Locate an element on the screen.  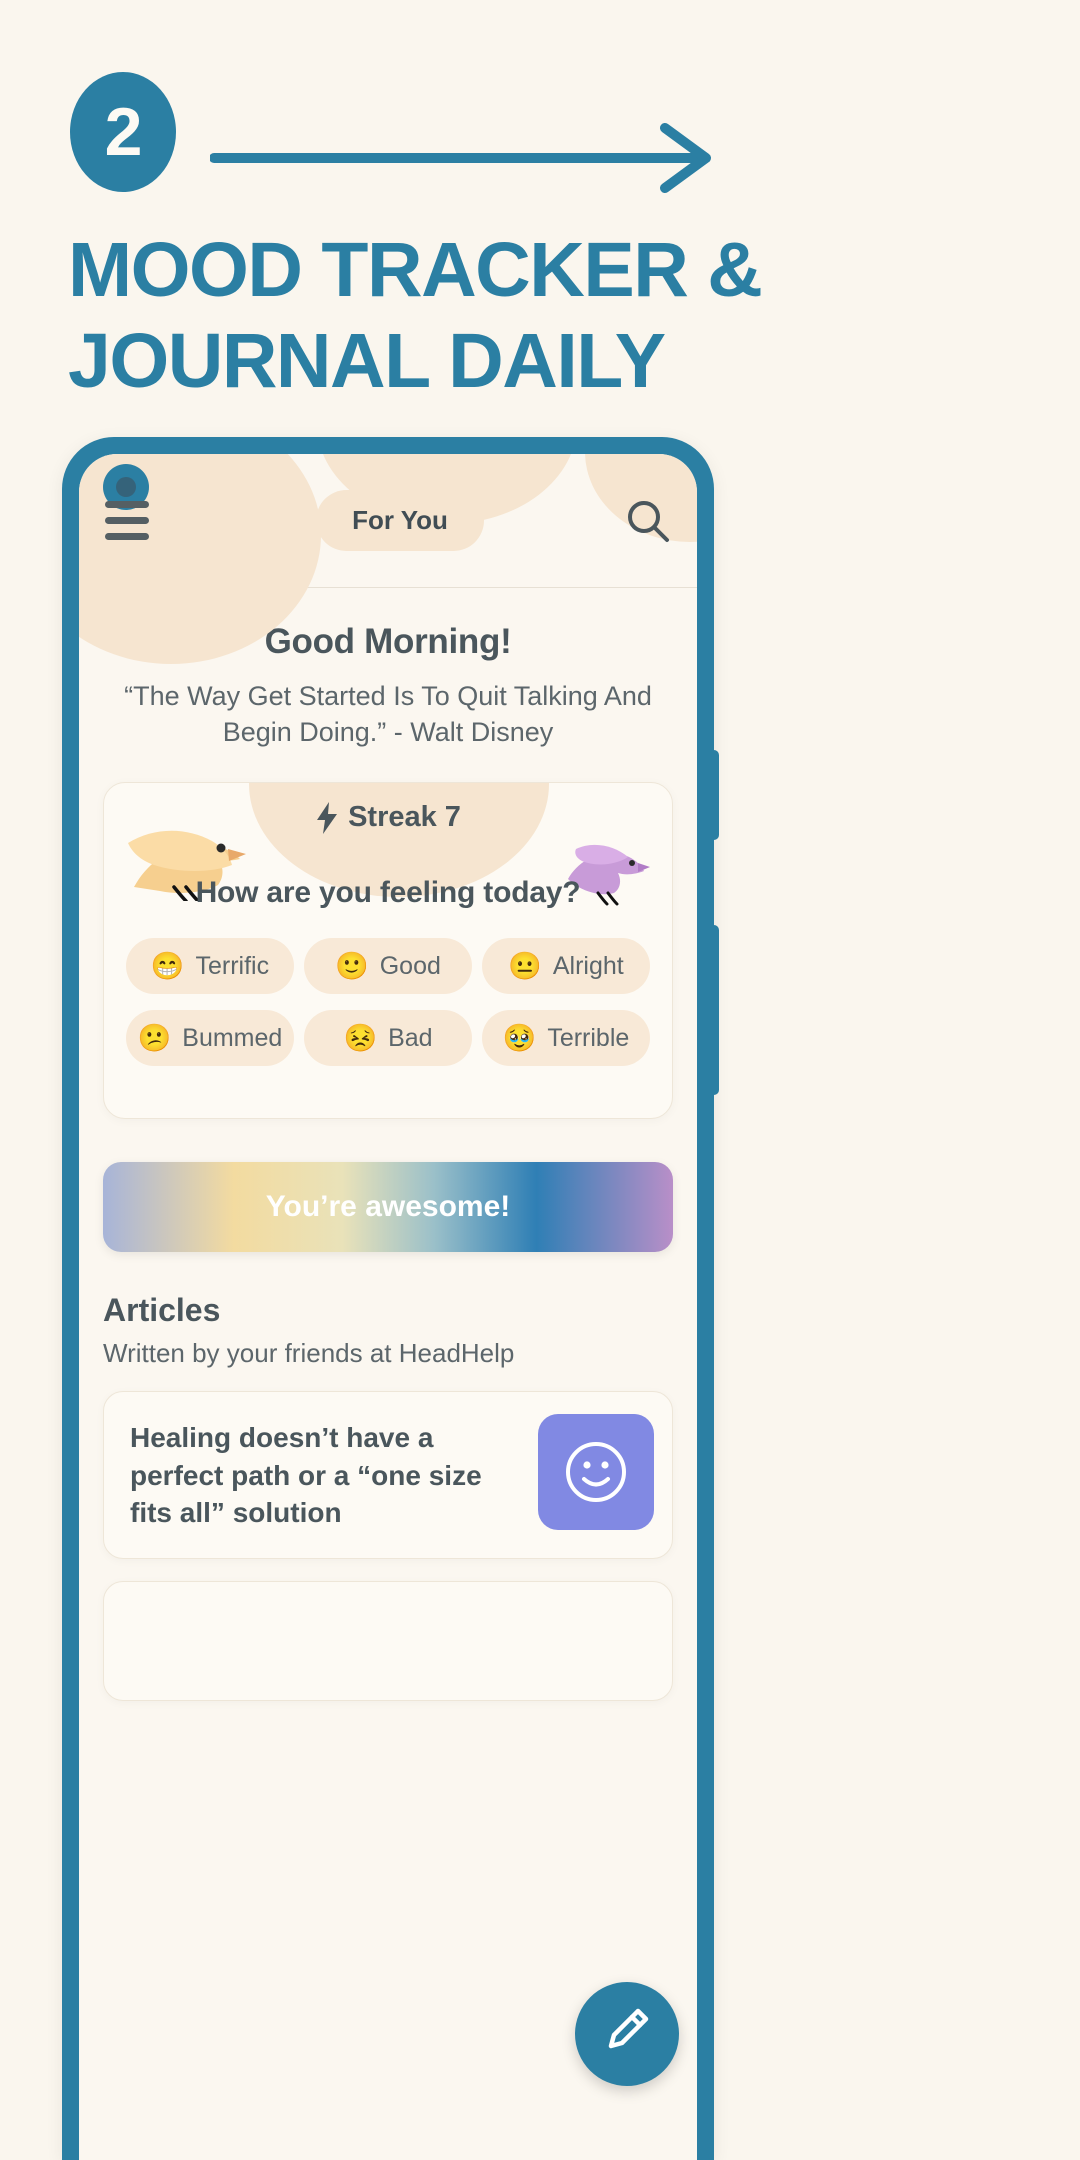
streak-indicator: Streak 7 is located at coordinates (388, 817).